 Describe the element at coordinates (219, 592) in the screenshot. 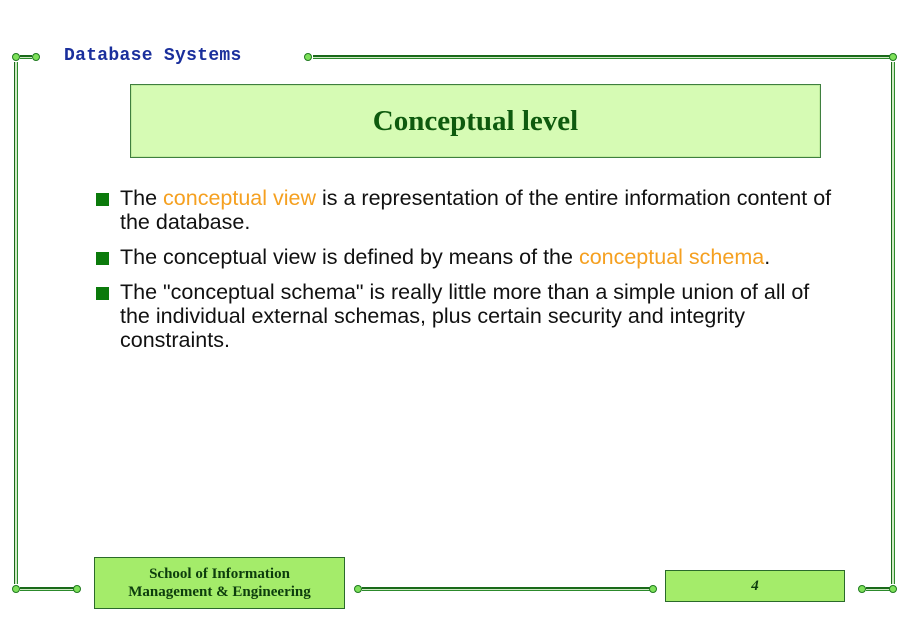

I see `school-name-line2: Management & Engineering` at that location.